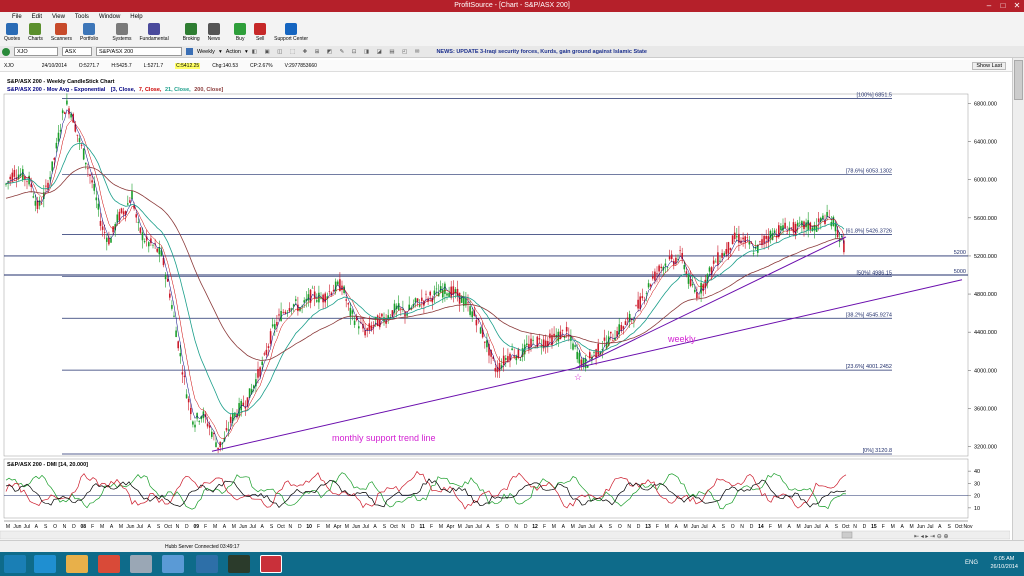  Describe the element at coordinates (1018, 299) in the screenshot. I see `vertical-scrollbar` at that location.